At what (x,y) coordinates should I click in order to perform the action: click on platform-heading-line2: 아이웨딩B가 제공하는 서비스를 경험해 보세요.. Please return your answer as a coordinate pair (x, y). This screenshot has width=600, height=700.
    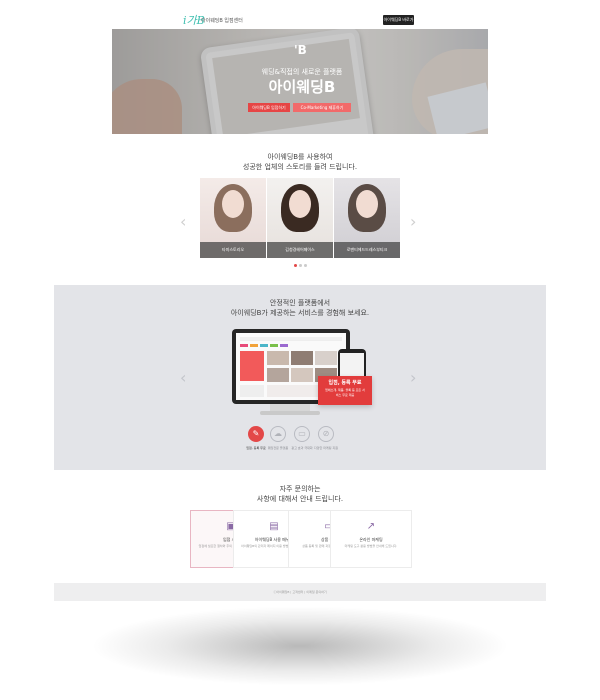
    Looking at the image, I should click on (300, 313).